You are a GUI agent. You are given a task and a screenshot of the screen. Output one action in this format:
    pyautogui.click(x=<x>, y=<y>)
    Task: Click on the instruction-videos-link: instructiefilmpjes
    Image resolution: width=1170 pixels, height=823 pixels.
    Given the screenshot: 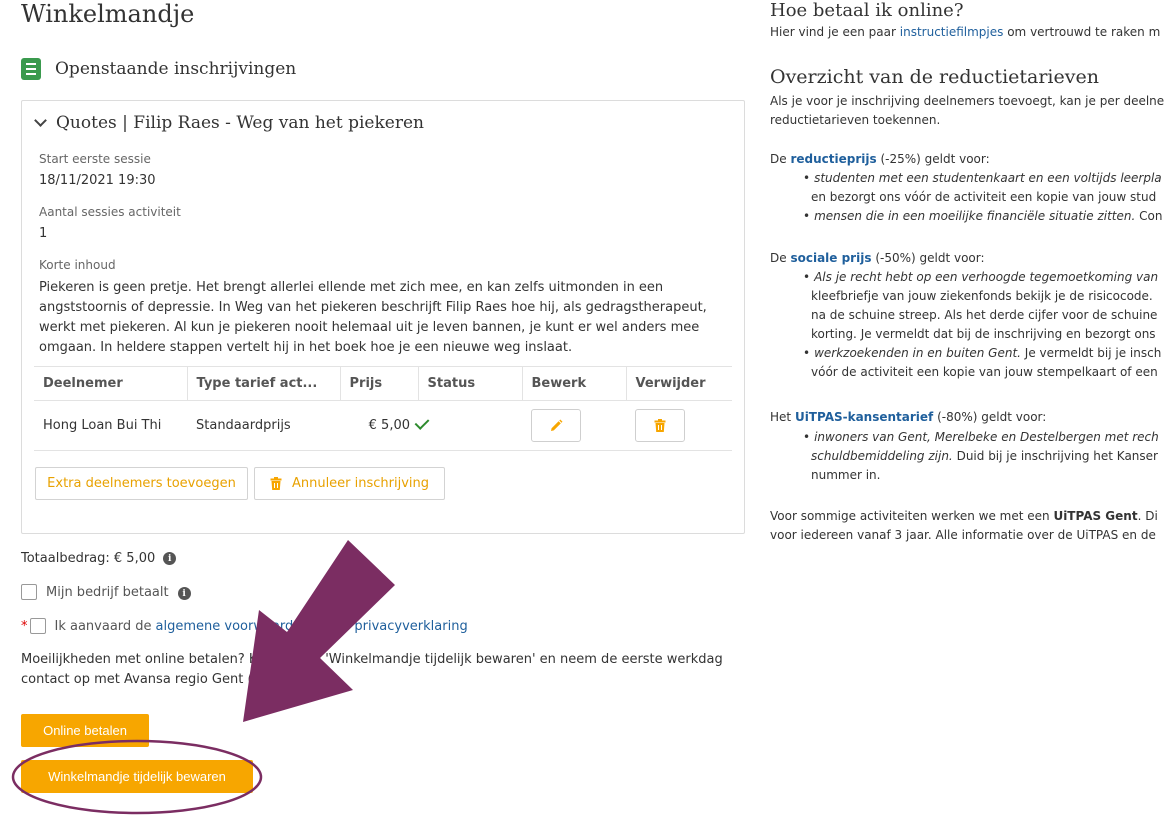 What is the action you would take?
    pyautogui.click(x=952, y=32)
    